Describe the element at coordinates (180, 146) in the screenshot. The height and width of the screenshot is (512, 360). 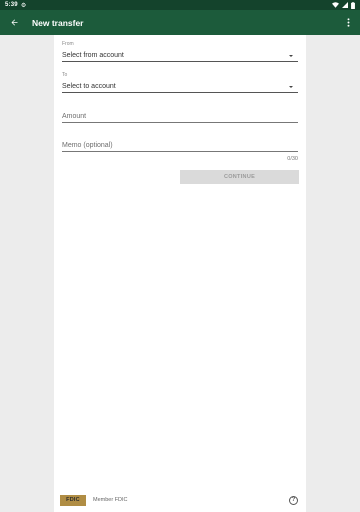
I see `memo-input: Memo (optional)` at that location.